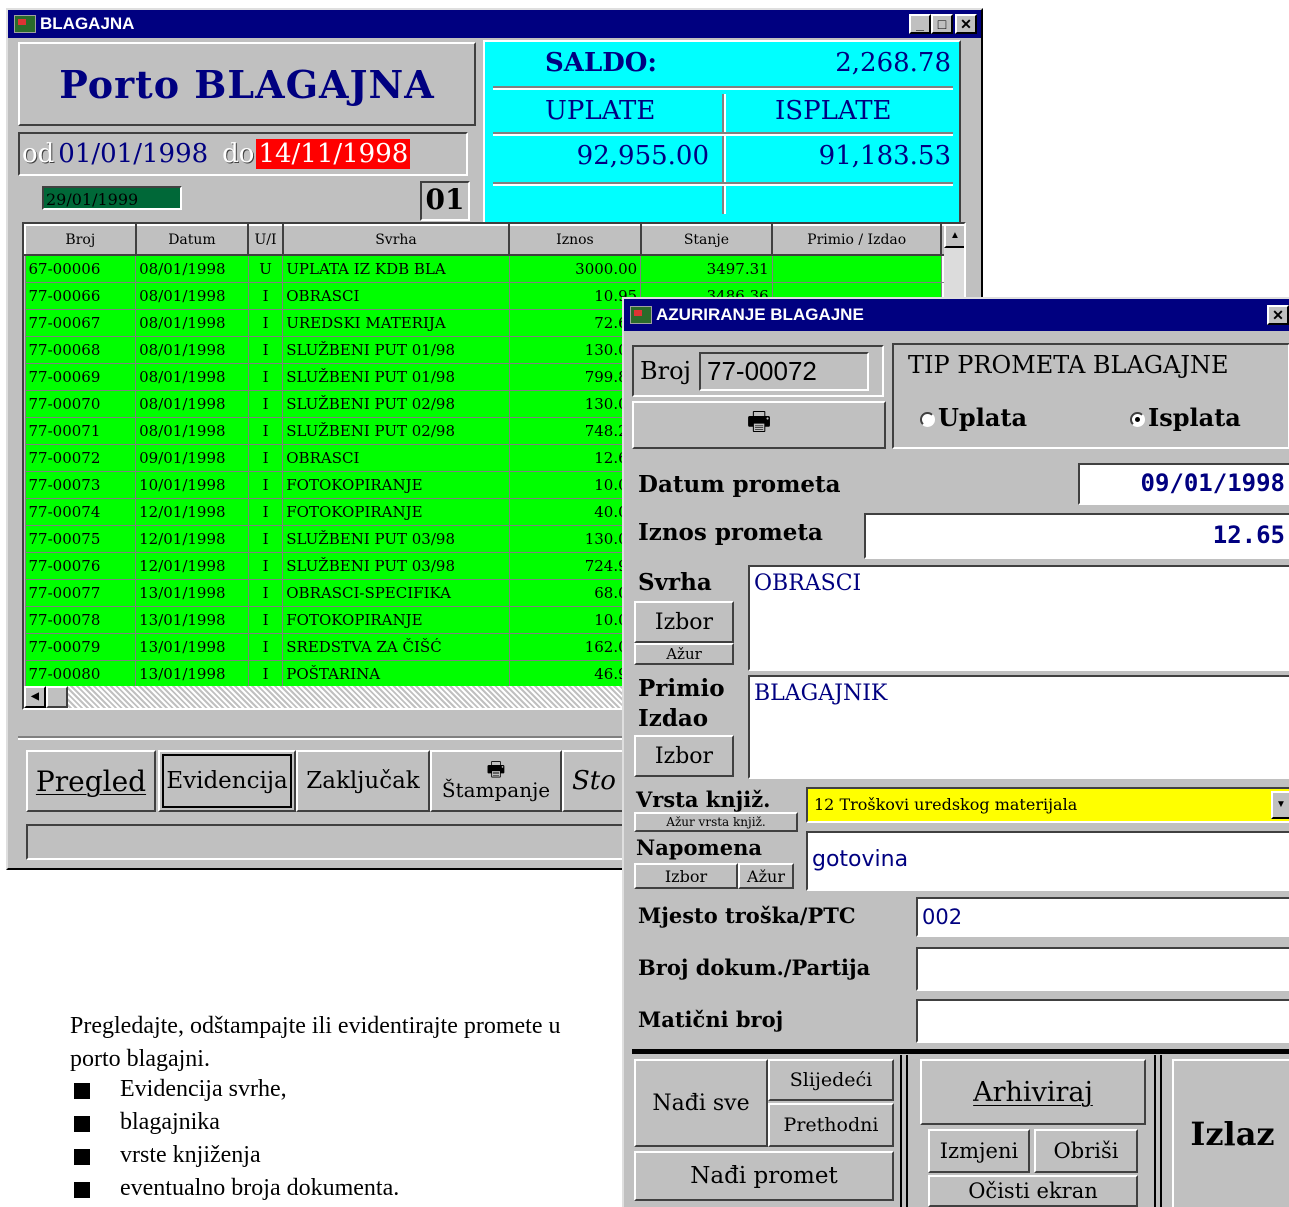 The image size is (1289, 1207). Describe the element at coordinates (665, 371) in the screenshot. I see `broj-label: Broj` at that location.